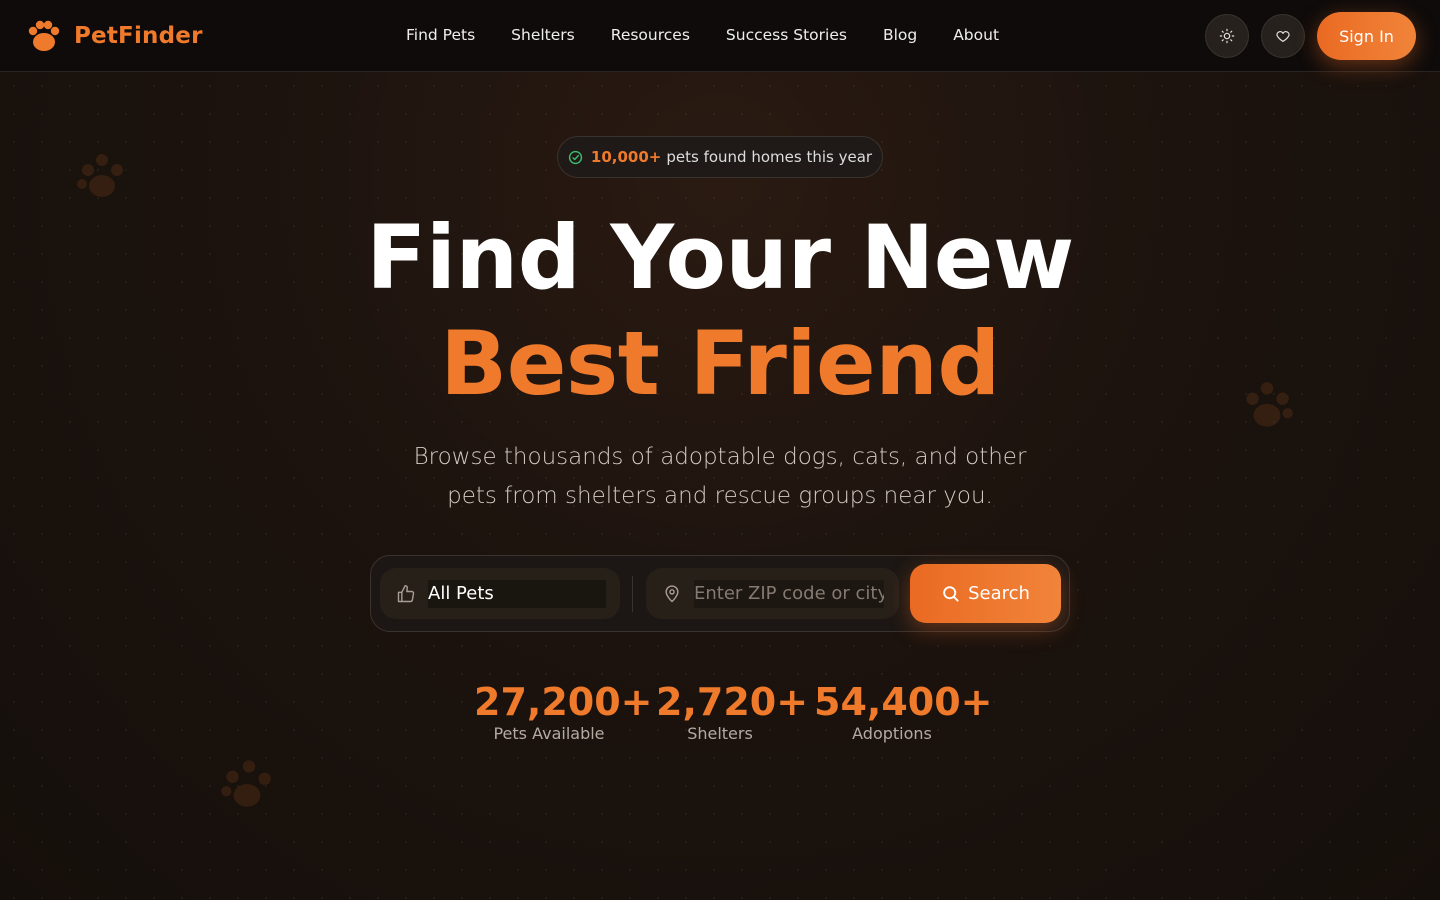  Describe the element at coordinates (138, 36) in the screenshot. I see `brand-name: PetFinder` at that location.